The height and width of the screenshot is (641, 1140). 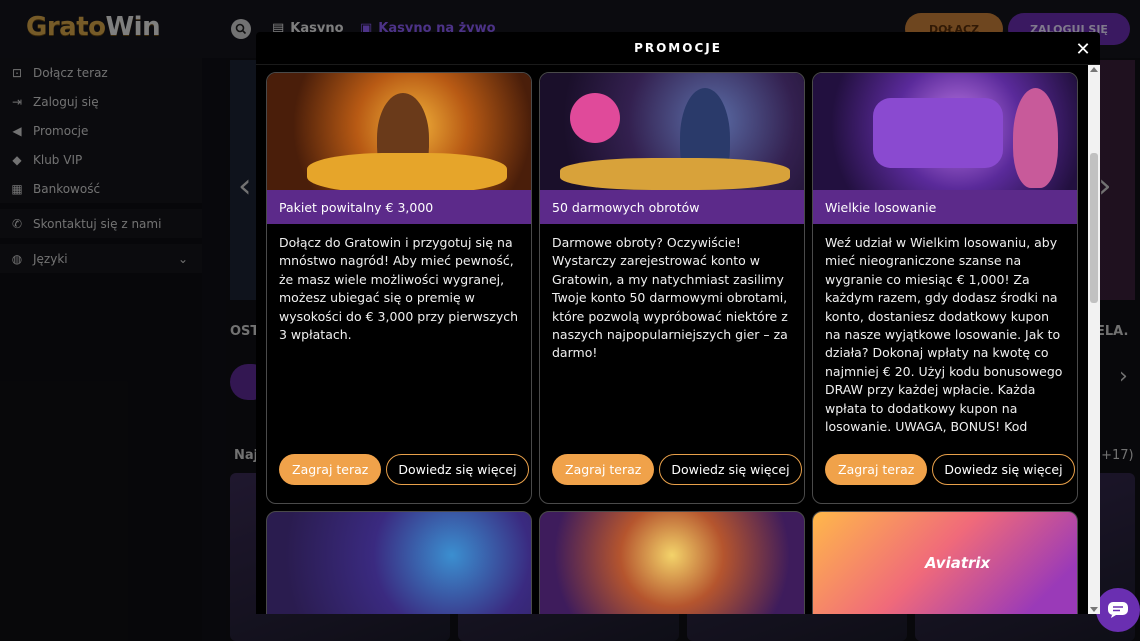 I want to click on scroll-thumb, so click(x=1094, y=228).